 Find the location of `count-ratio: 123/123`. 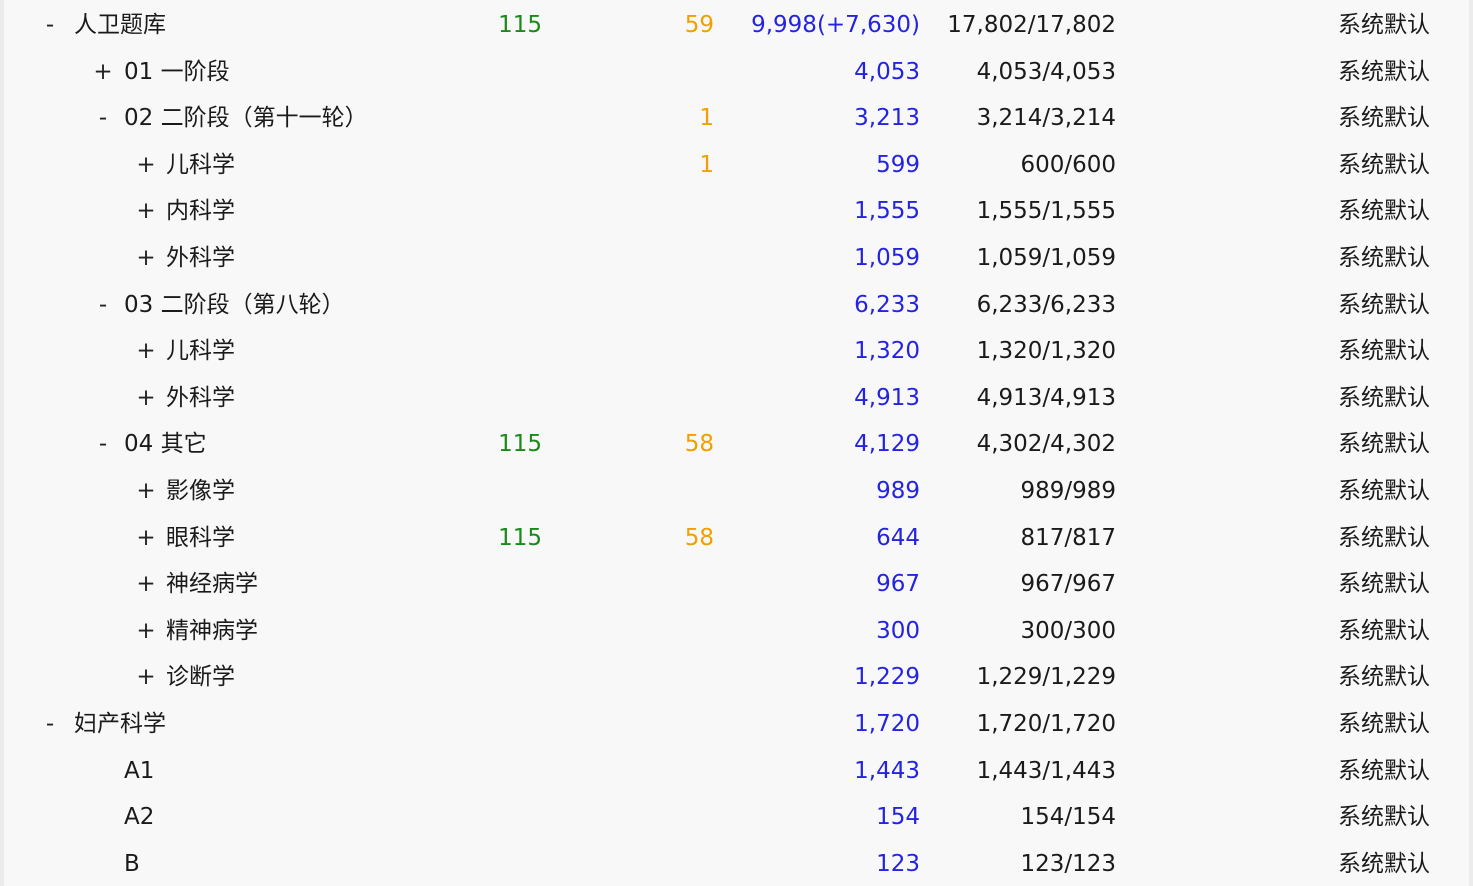

count-ratio: 123/123 is located at coordinates (1068, 863).